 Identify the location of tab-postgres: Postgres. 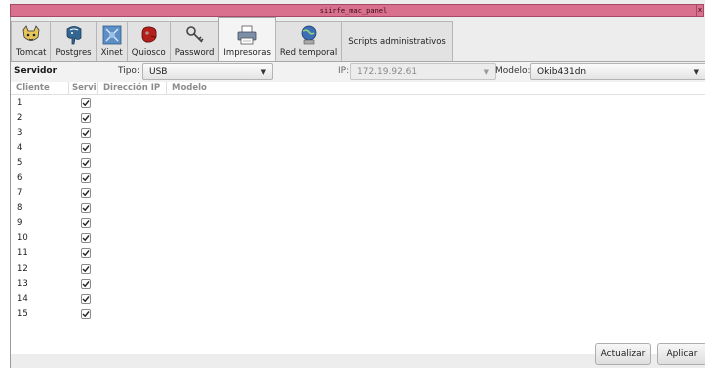
(73, 41).